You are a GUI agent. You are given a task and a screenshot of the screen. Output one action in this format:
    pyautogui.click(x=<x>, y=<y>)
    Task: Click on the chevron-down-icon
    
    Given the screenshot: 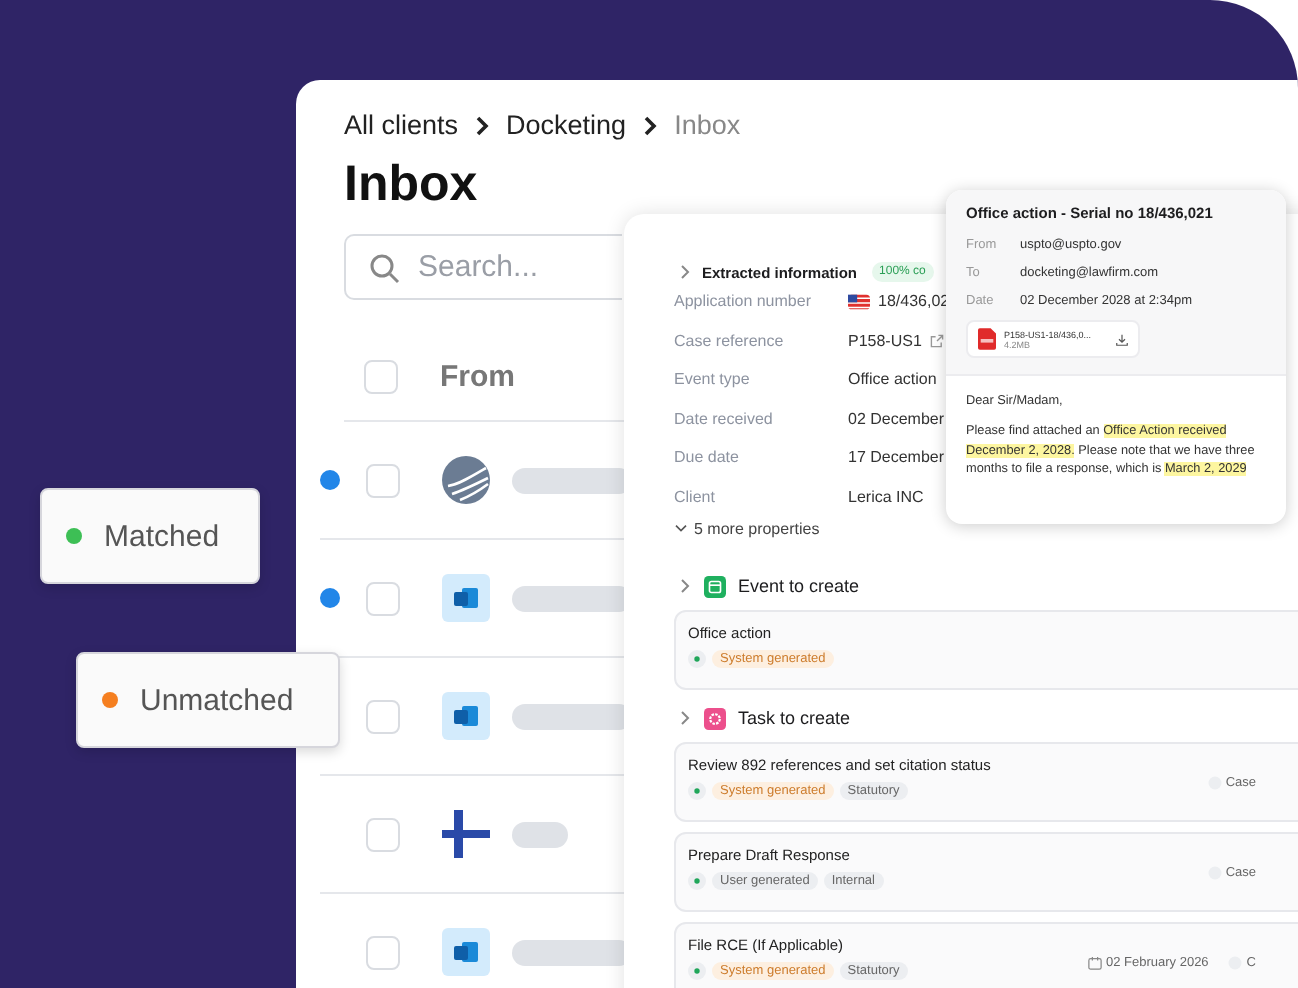 What is the action you would take?
    pyautogui.click(x=681, y=528)
    